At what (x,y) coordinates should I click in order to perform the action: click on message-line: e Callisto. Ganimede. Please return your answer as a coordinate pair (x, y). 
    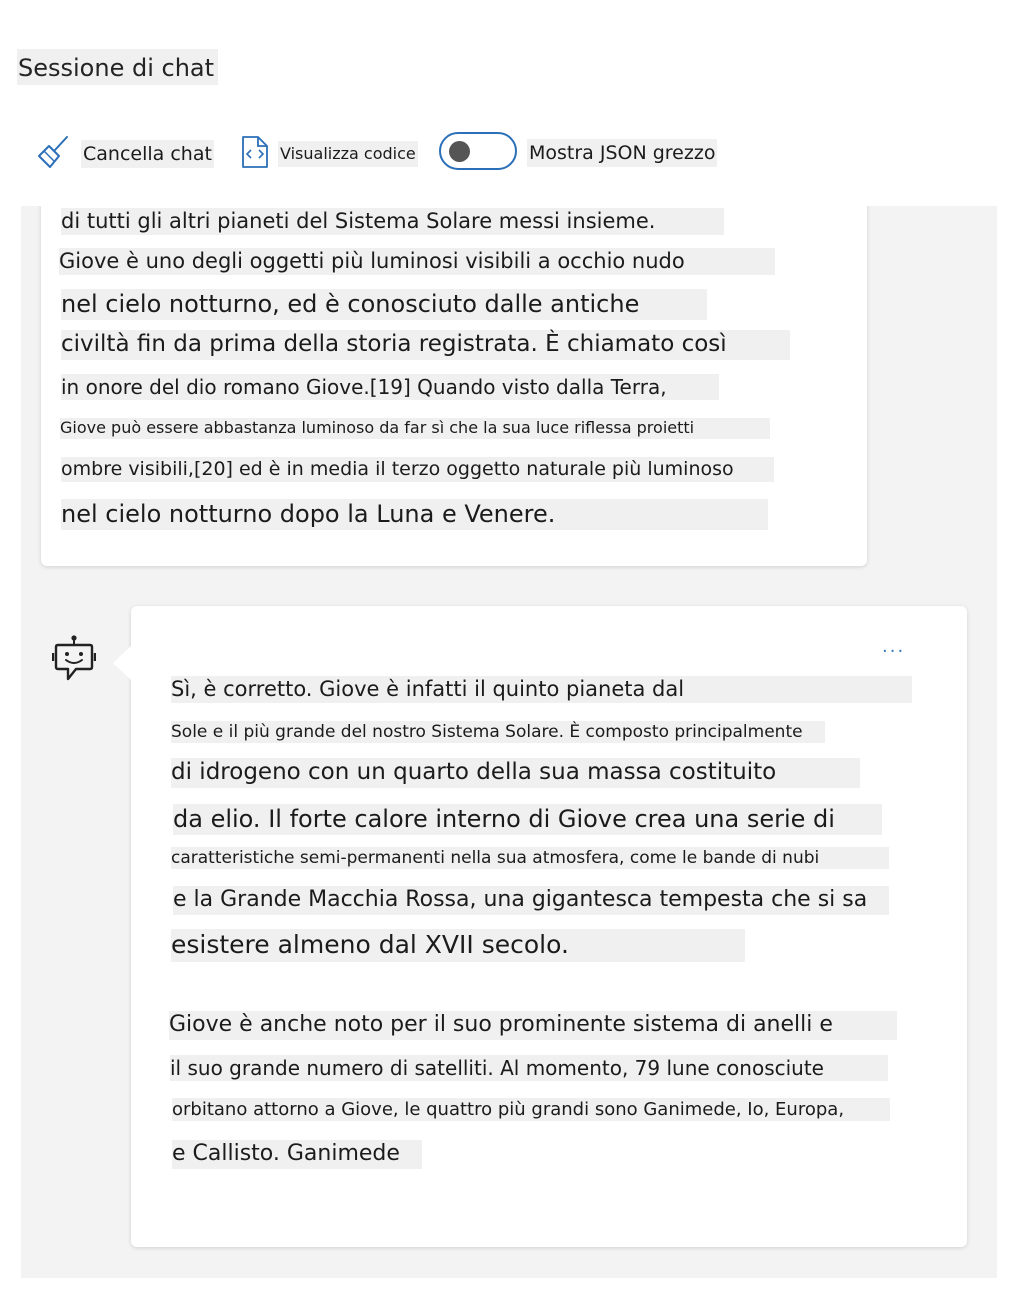
    Looking at the image, I should click on (297, 1154).